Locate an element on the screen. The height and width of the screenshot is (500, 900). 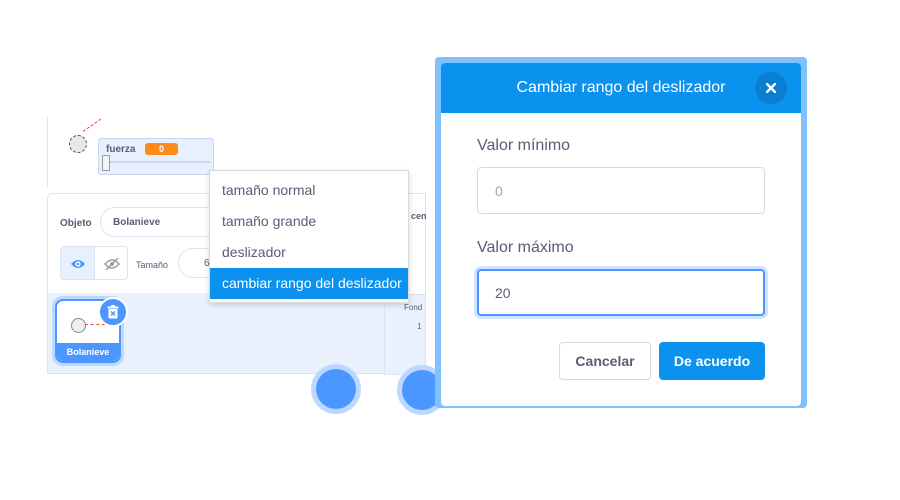
sprite-direction-line is located at coordinates (92, 125).